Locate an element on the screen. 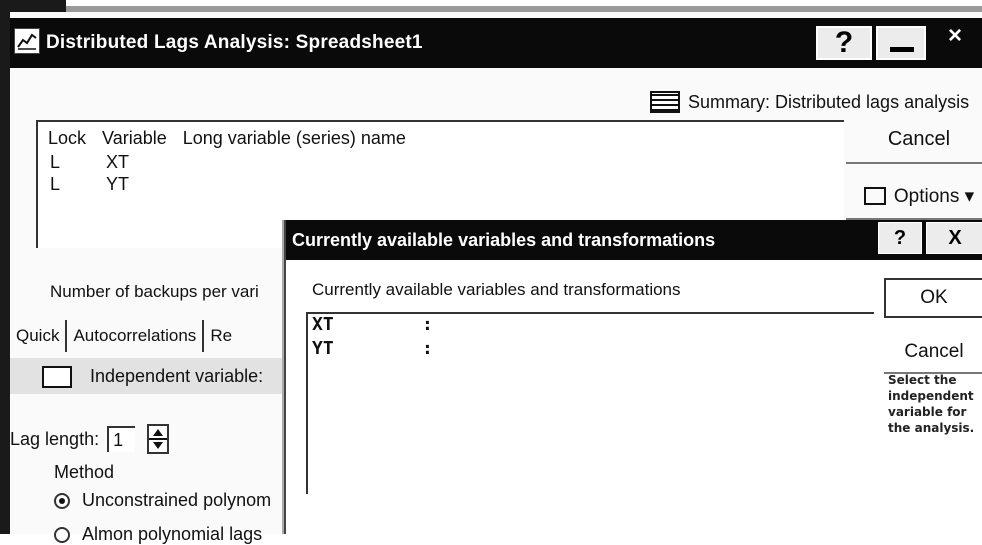 This screenshot has height=545, width=982. dialog-help-button: ? is located at coordinates (900, 238).